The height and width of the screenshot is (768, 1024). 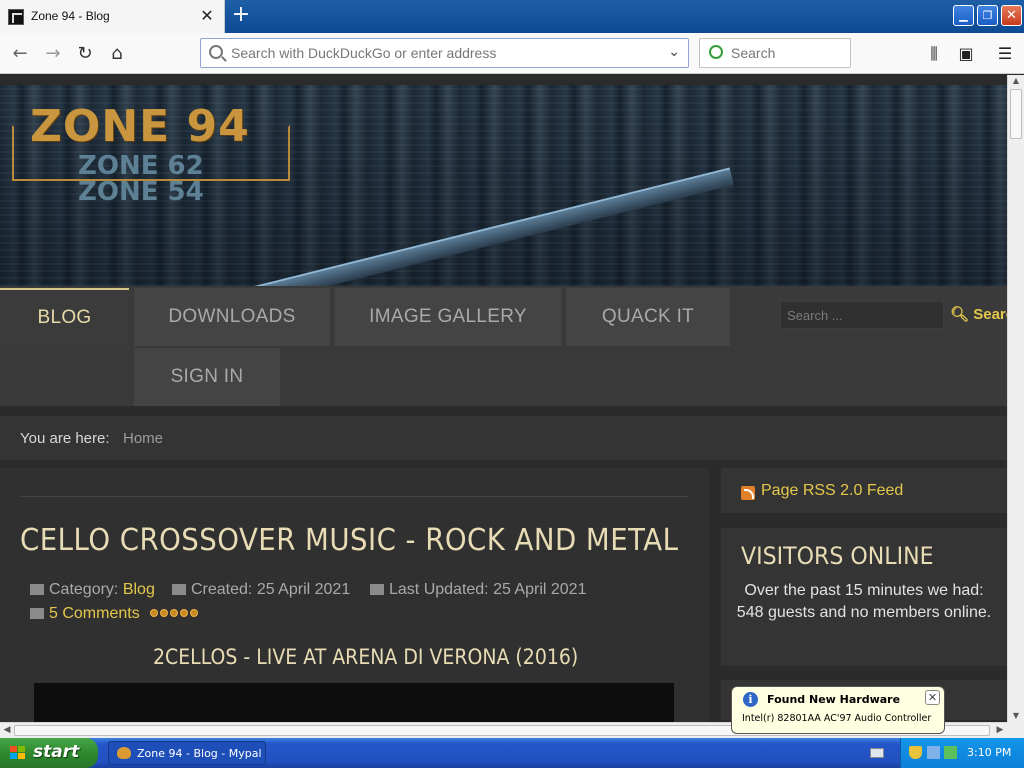 I want to click on site-search-button-label: Search, so click(x=990, y=314).